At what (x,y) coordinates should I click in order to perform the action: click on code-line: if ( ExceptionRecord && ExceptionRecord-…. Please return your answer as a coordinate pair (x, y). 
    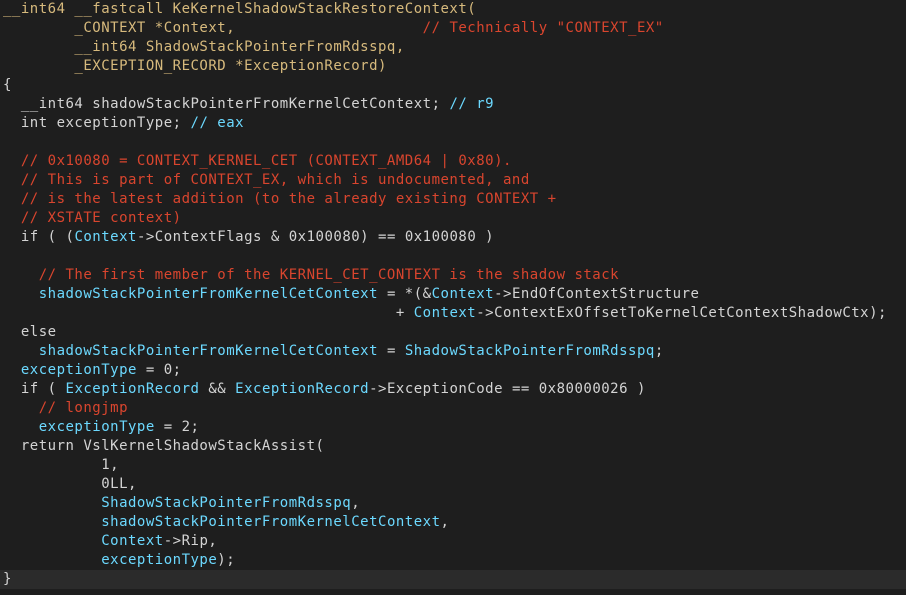
    Looking at the image, I should click on (453, 389).